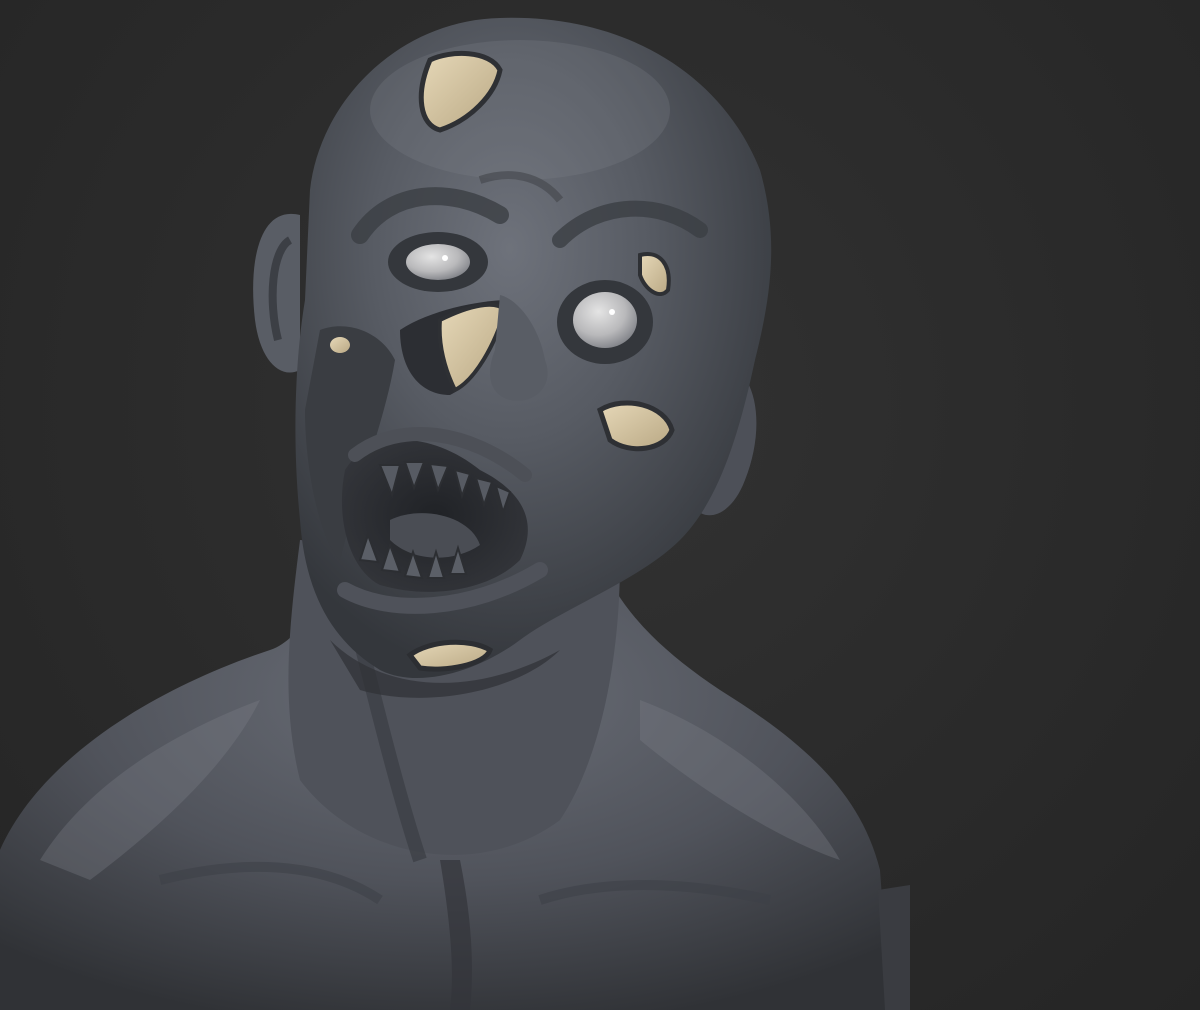  Describe the element at coordinates (340, 345) in the screenshot. I see `cheek-bone-fleck` at that location.